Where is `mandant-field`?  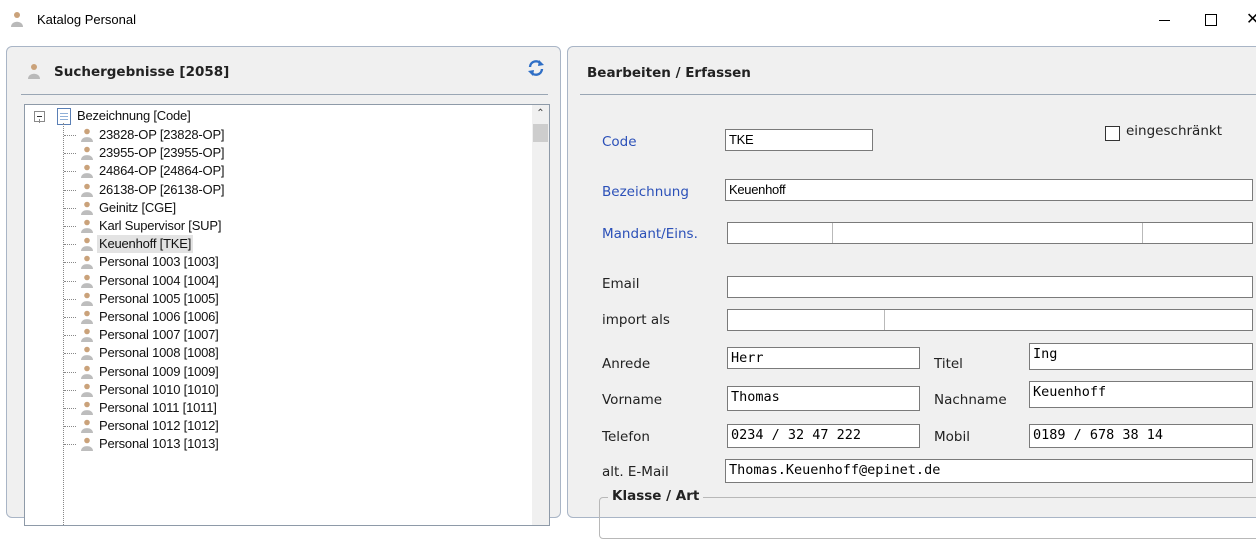
mandant-field is located at coordinates (990, 233).